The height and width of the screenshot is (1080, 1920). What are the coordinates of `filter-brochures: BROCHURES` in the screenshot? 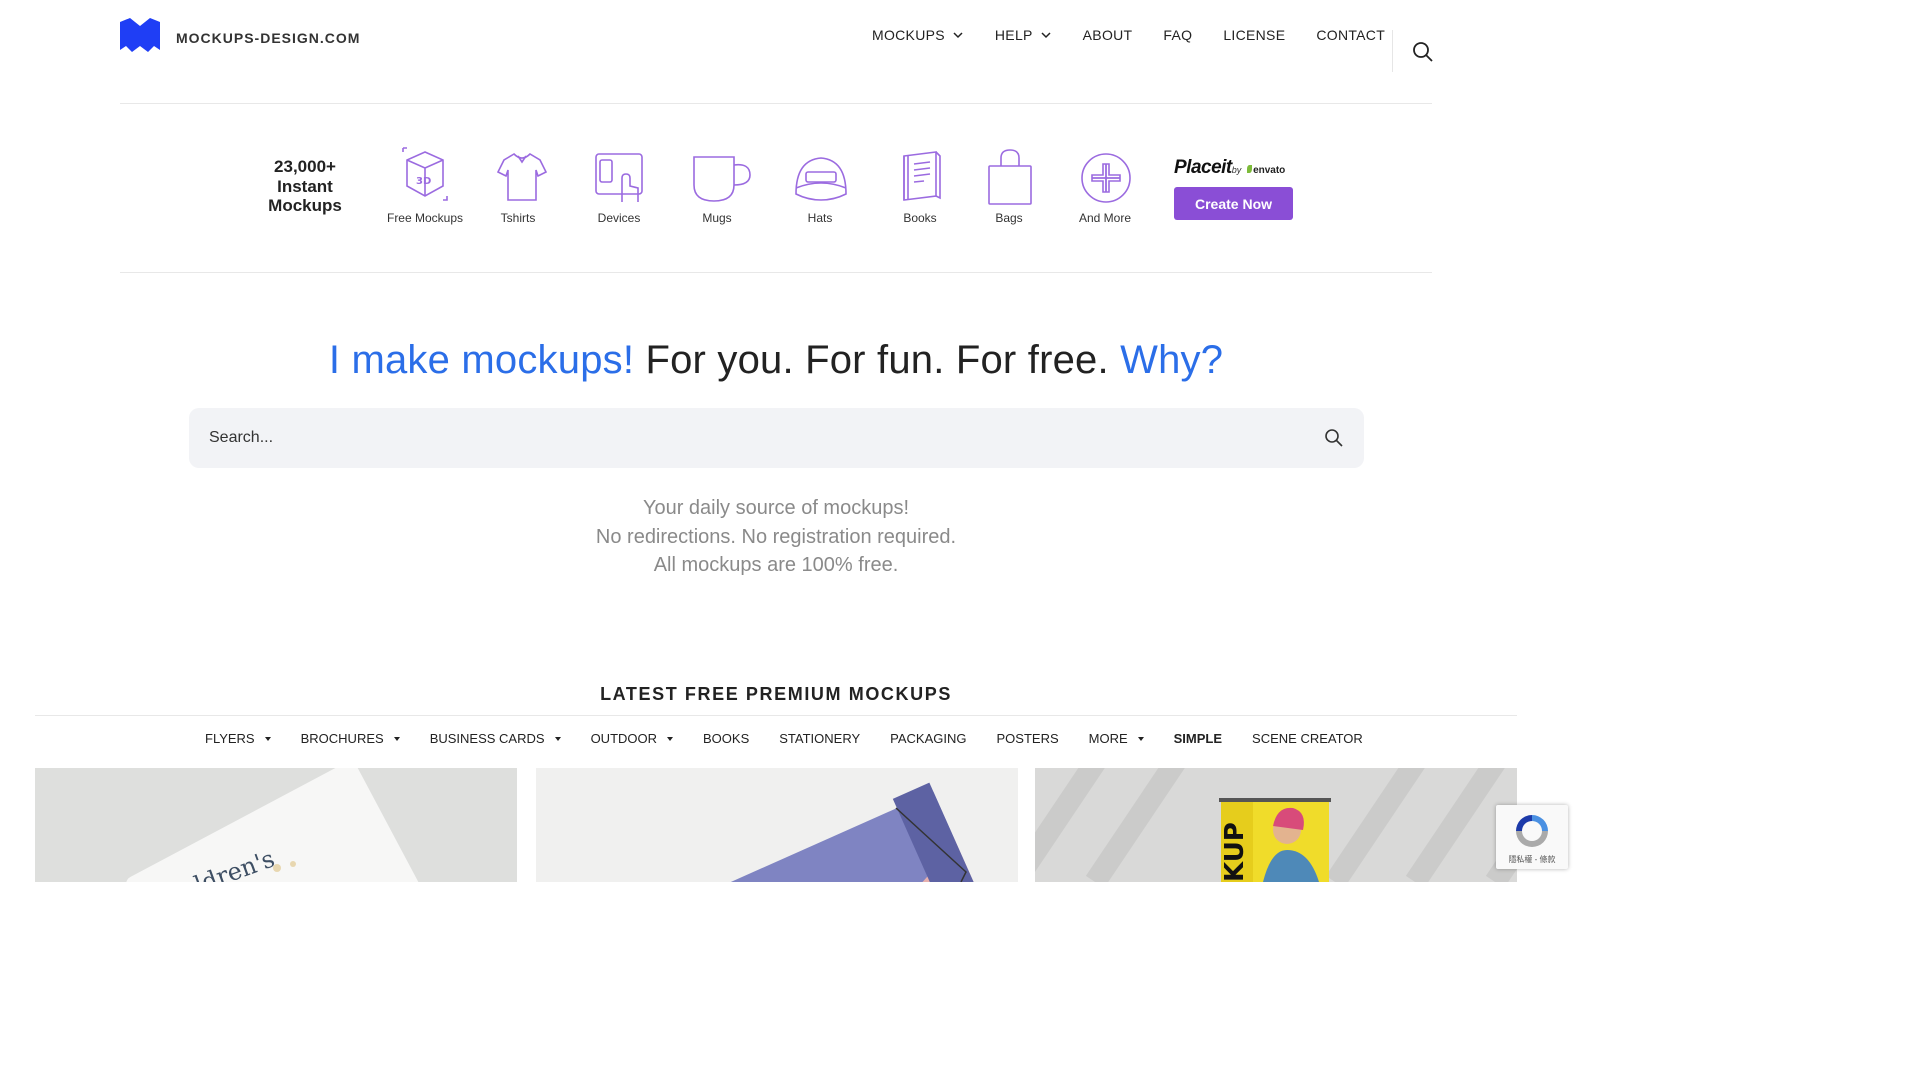 It's located at (350, 738).